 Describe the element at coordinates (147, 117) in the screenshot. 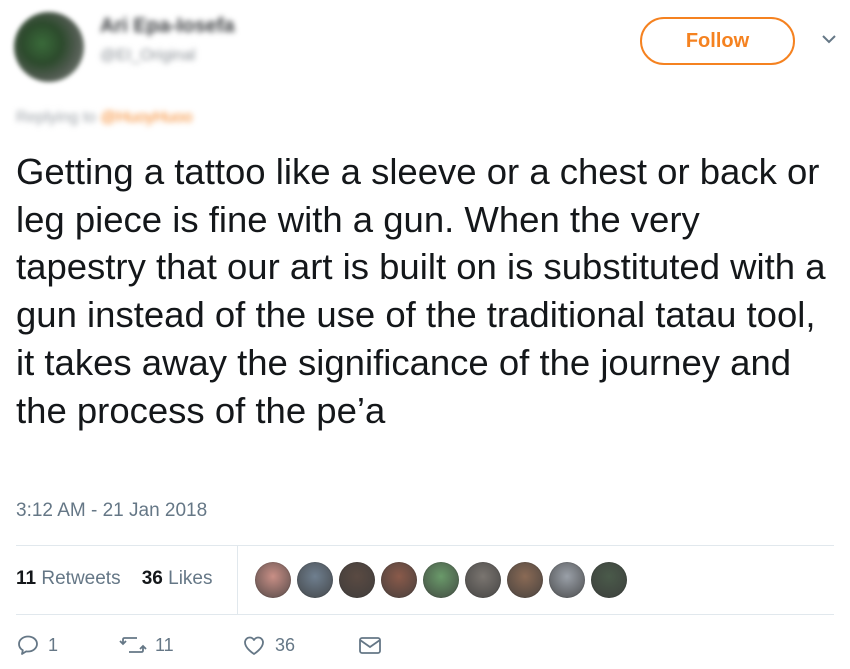

I see `replying-to-user-link: @HuoyHuoo` at that location.